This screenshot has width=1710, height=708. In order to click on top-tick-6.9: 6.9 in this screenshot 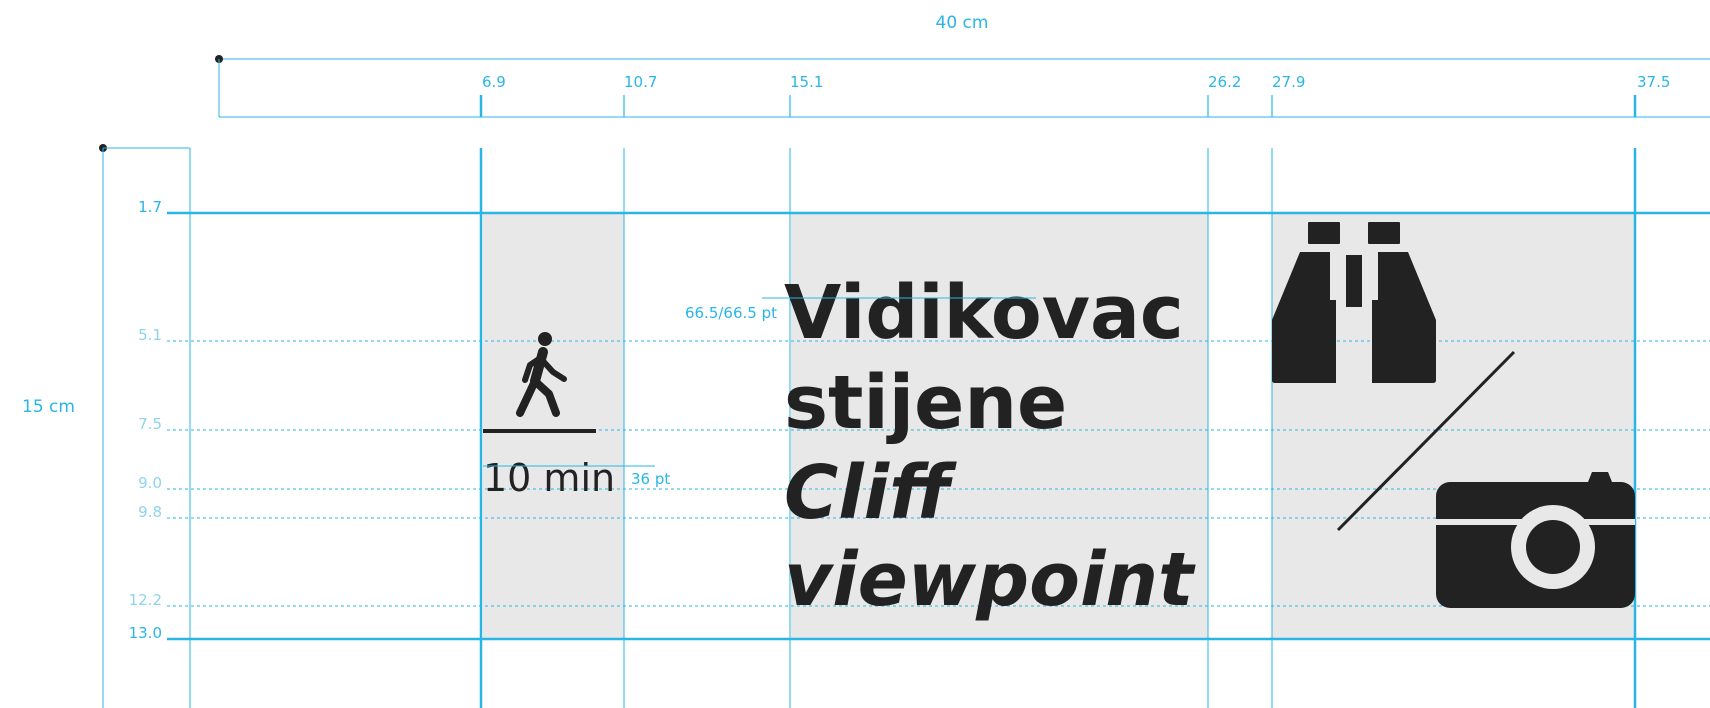, I will do `click(492, 95)`.